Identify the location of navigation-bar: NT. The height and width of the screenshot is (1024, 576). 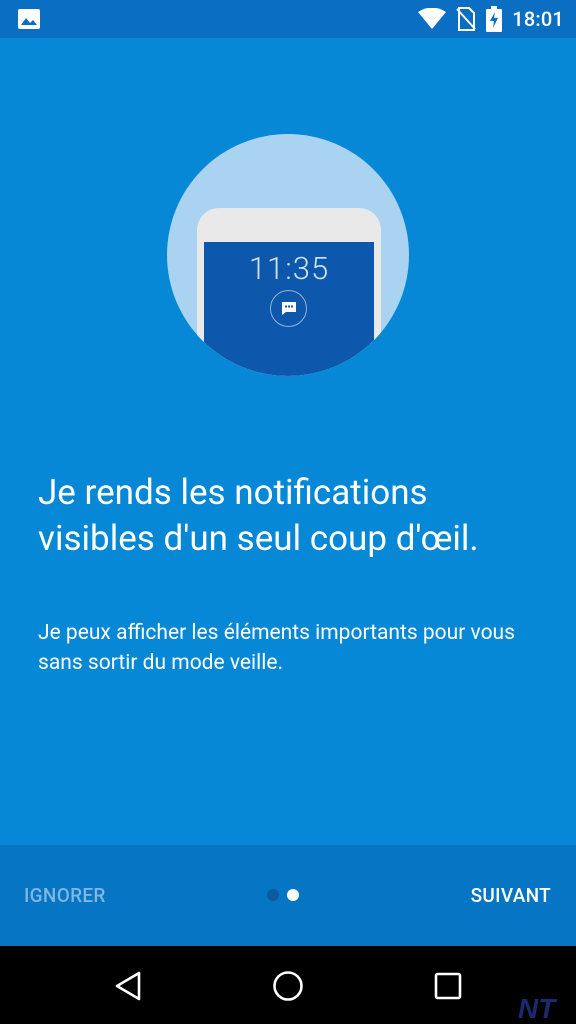
(288, 985).